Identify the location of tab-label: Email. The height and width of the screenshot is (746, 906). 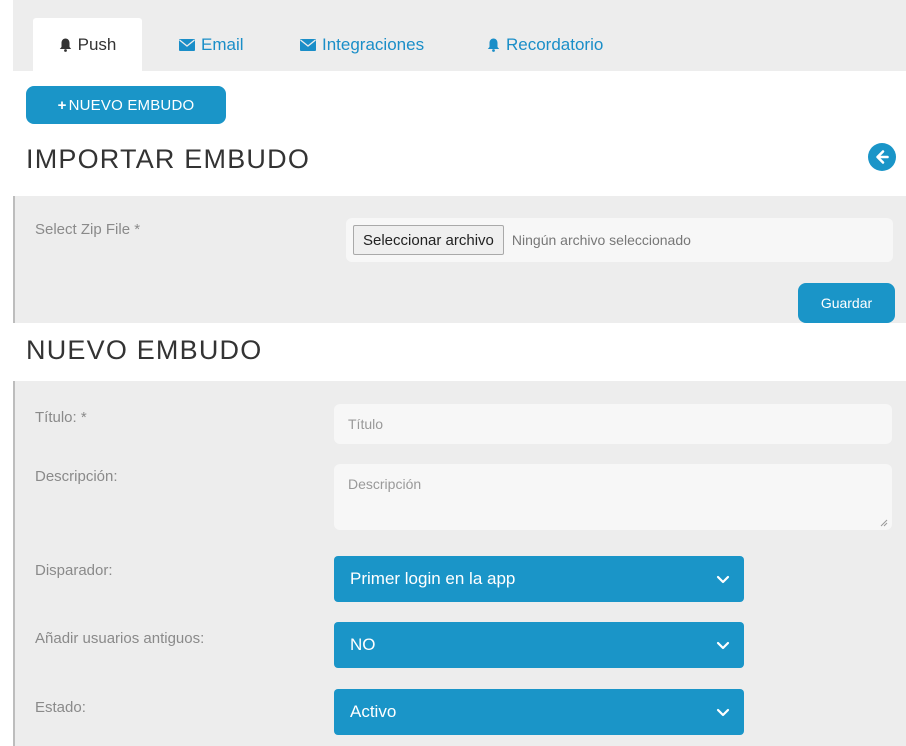
(222, 44).